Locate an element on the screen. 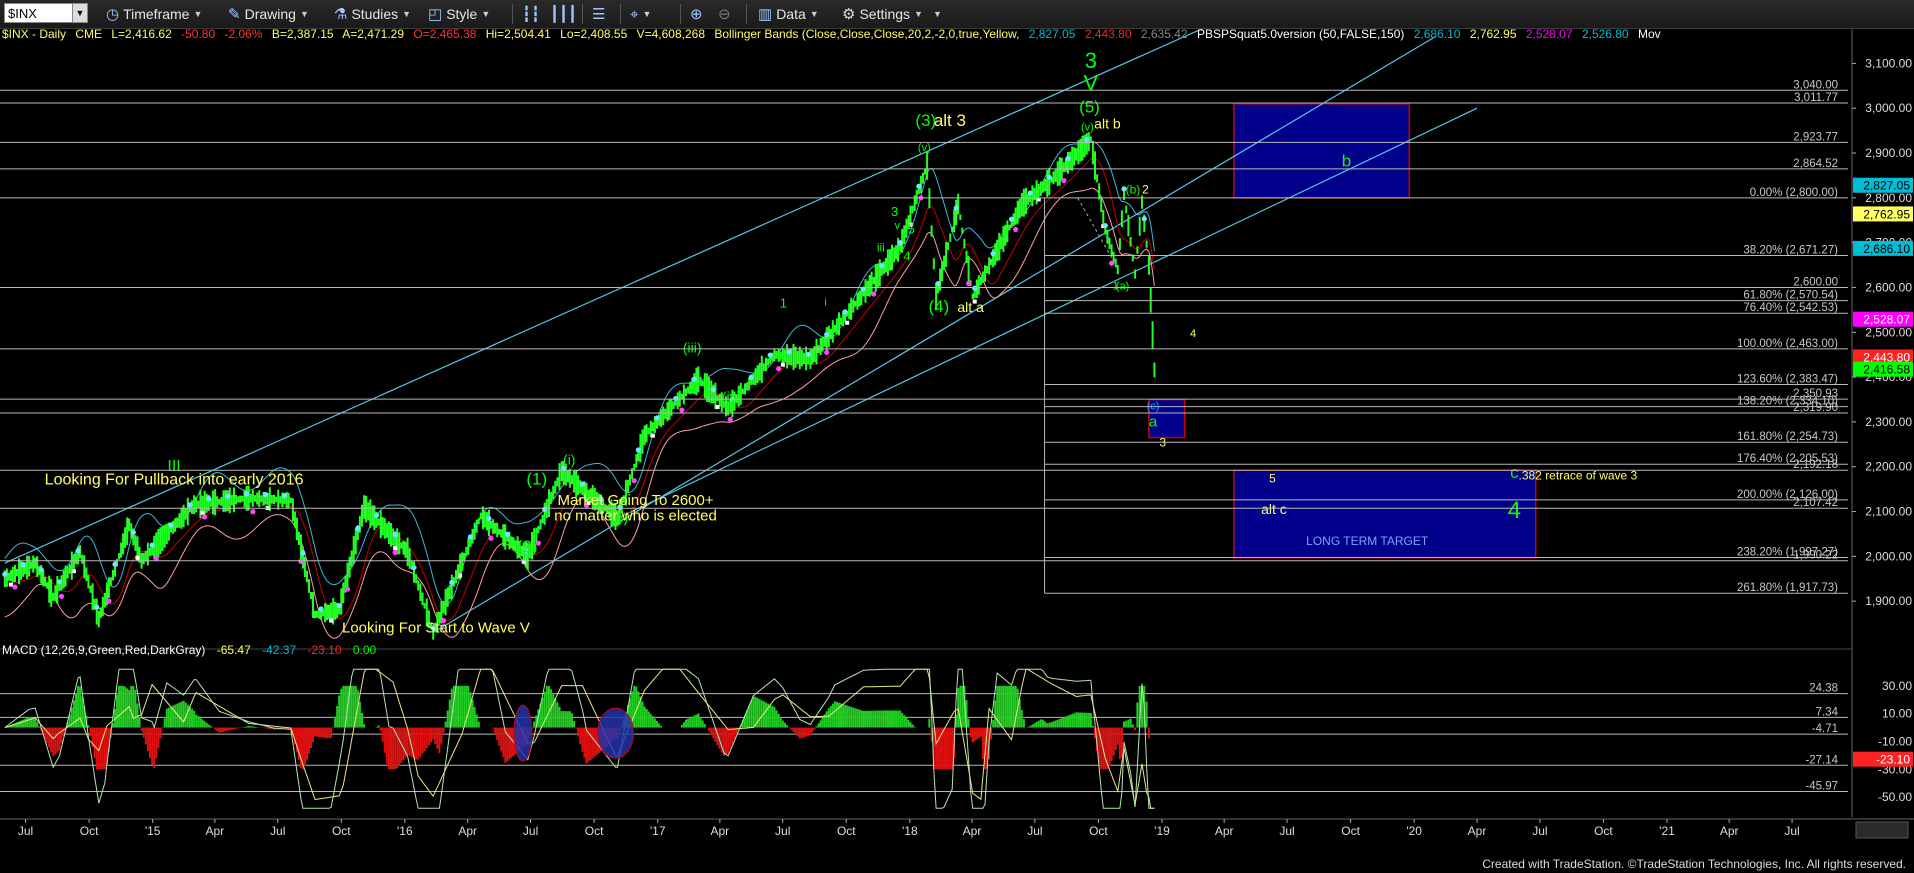 Image resolution: width=1914 pixels, height=873 pixels. zoom-out-button: ⊖ is located at coordinates (724, 14).